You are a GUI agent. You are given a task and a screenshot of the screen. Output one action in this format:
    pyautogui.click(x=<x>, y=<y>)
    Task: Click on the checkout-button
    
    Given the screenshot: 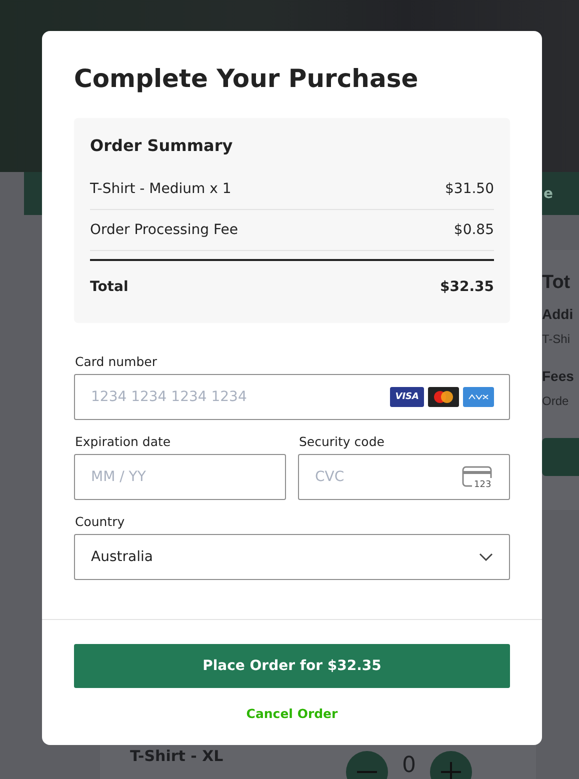 What is the action you would take?
    pyautogui.click(x=560, y=457)
    